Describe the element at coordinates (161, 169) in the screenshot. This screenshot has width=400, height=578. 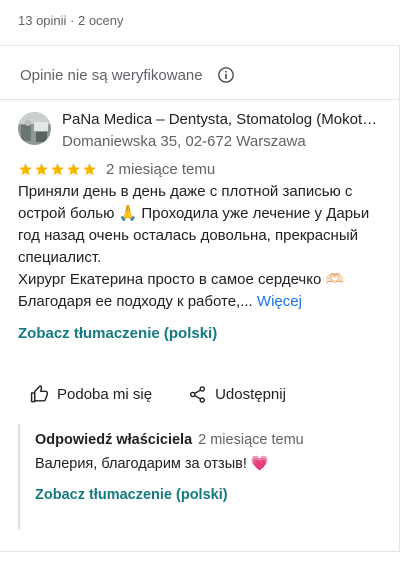
I see `review-date: 2 miesiące temu` at that location.